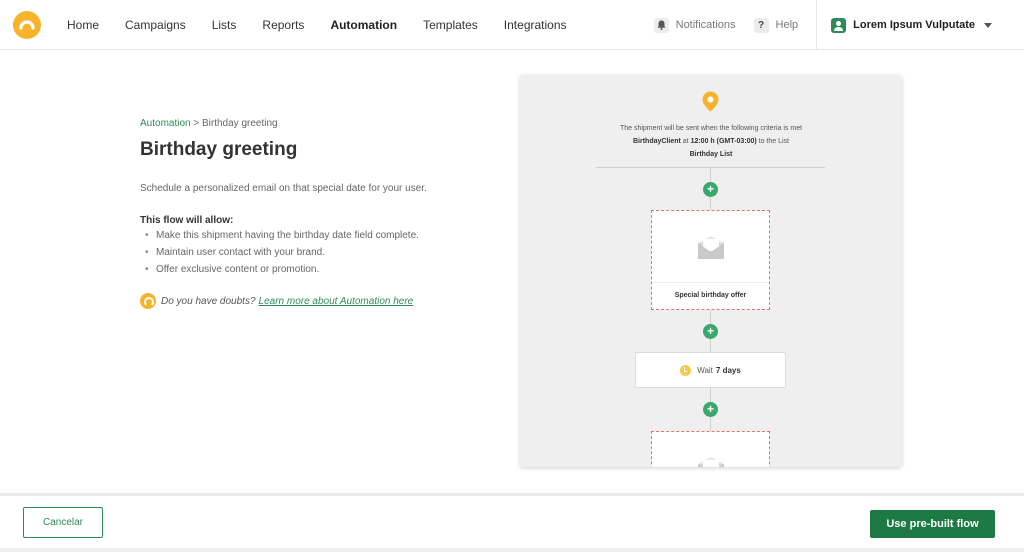  What do you see at coordinates (705, 370) in the screenshot?
I see `wait-prefix: Wait` at bounding box center [705, 370].